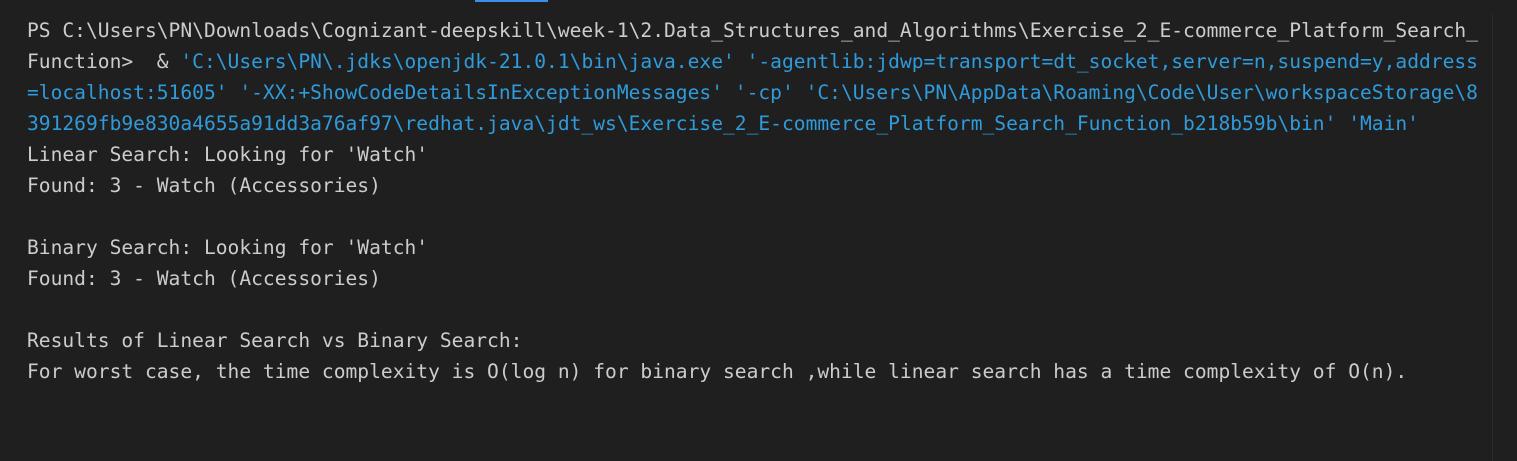  I want to click on active-tab-indicator, so click(511, 1).